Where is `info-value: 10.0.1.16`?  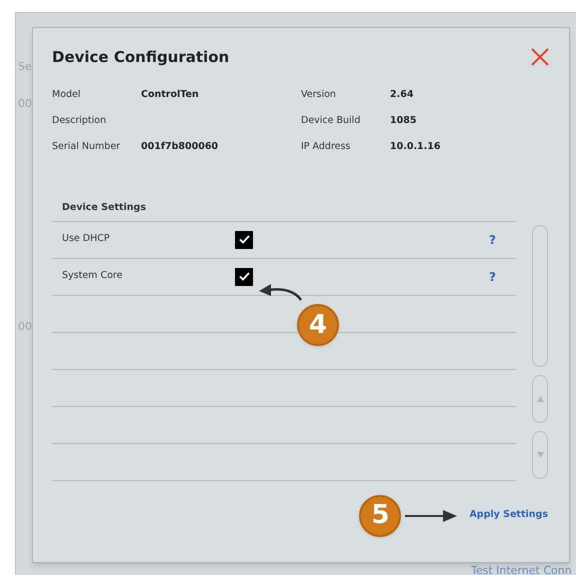
info-value: 10.0.1.16 is located at coordinates (415, 147).